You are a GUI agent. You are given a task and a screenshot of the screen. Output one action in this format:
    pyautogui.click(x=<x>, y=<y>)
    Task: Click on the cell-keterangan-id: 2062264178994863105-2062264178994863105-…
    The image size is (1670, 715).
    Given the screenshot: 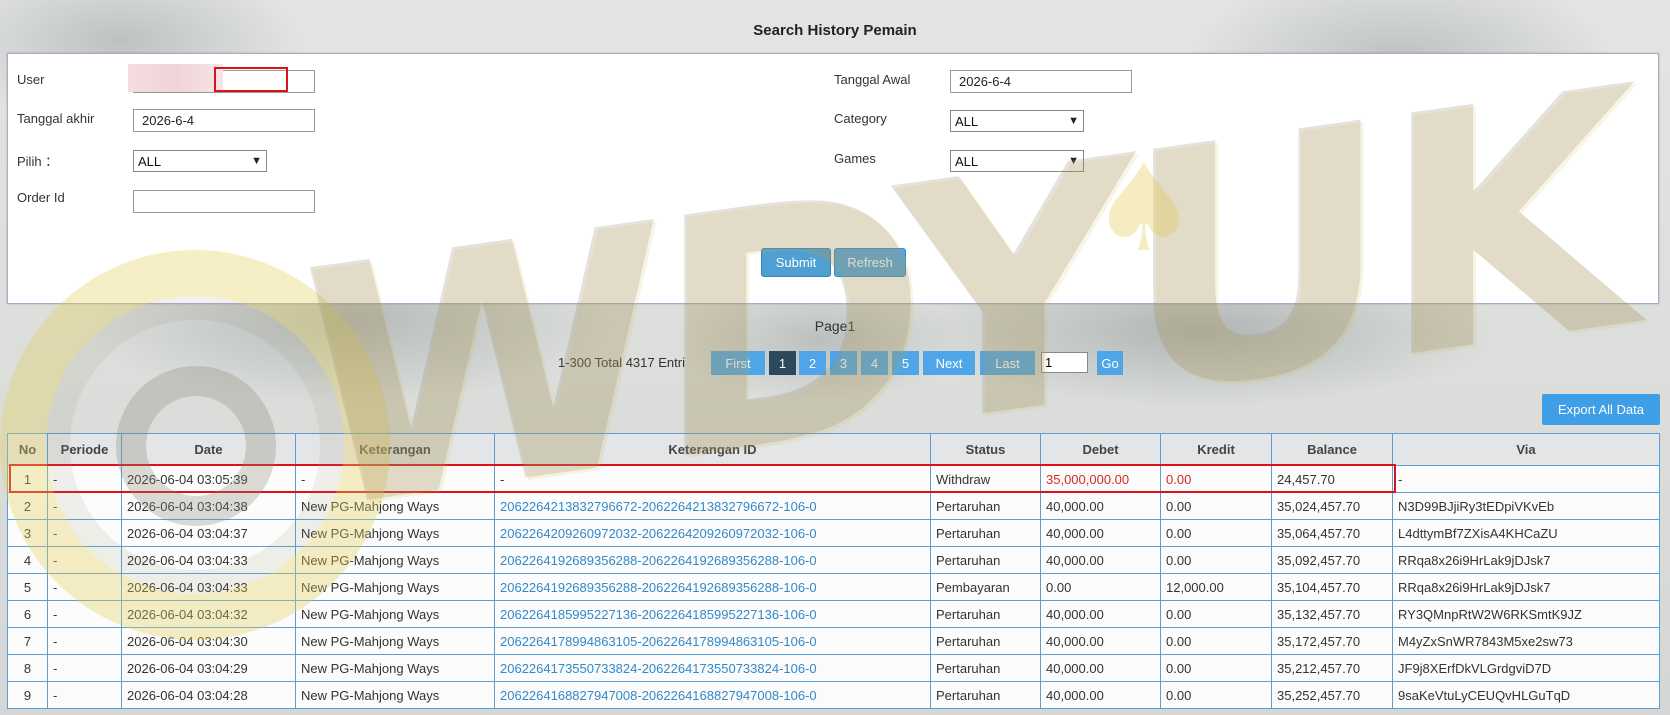 What is the action you would take?
    pyautogui.click(x=712, y=641)
    